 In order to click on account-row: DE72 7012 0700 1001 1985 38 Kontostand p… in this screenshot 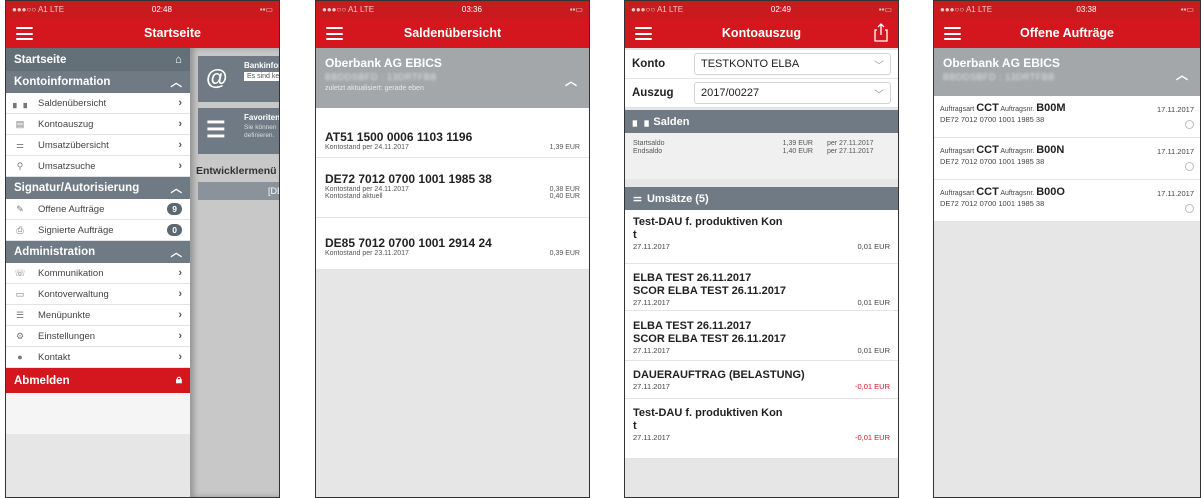, I will do `click(452, 188)`.